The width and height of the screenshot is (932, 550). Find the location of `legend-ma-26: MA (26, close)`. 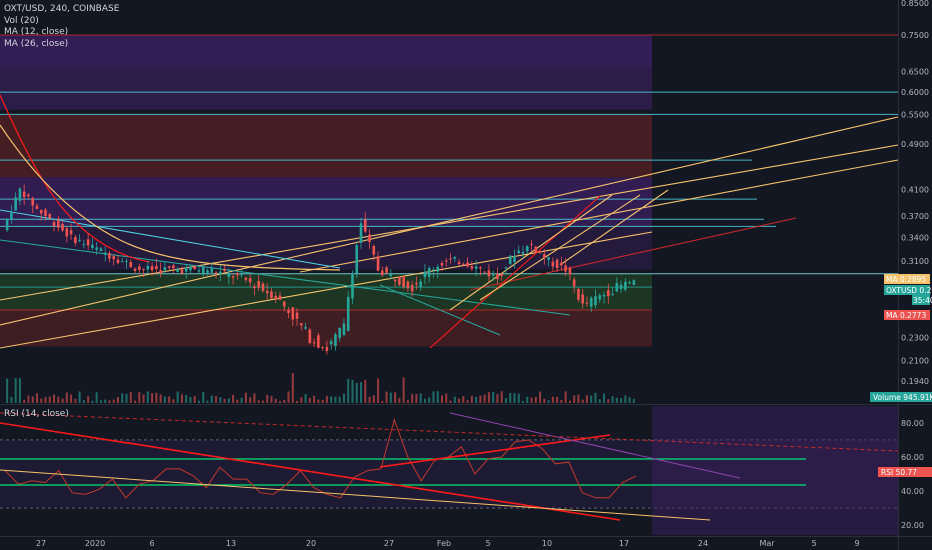

legend-ma-26: MA (26, close) is located at coordinates (61, 45).